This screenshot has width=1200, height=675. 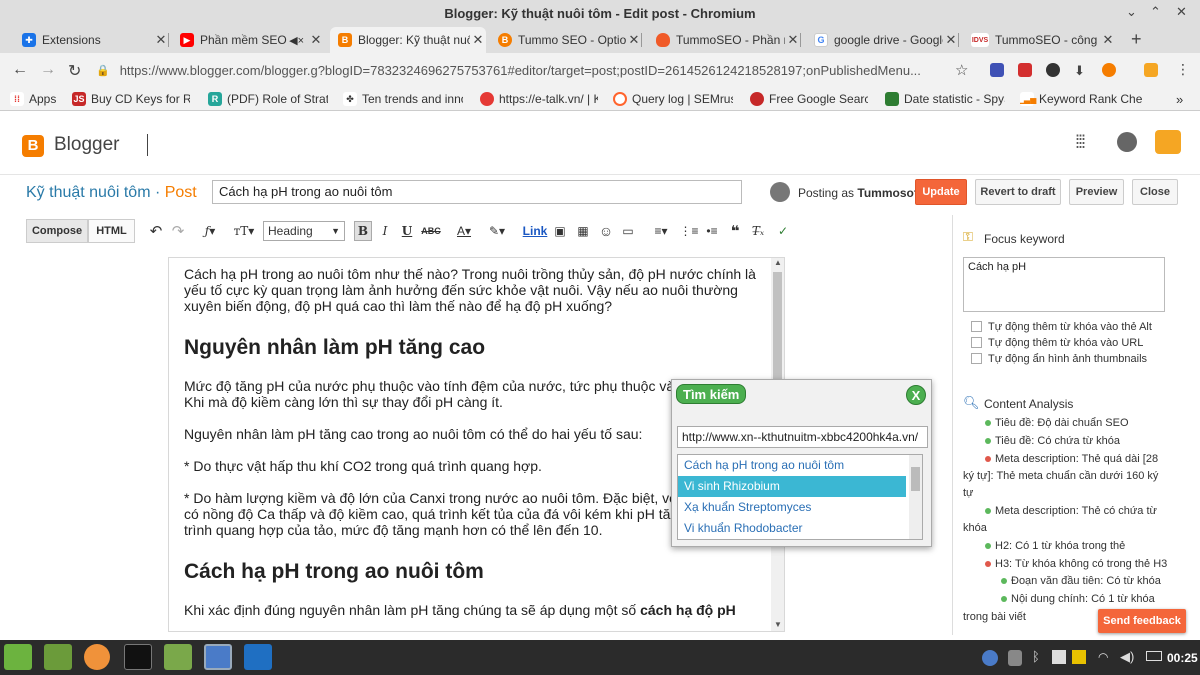 I want to click on spellcheck-icon: ✓, so click(x=783, y=231).